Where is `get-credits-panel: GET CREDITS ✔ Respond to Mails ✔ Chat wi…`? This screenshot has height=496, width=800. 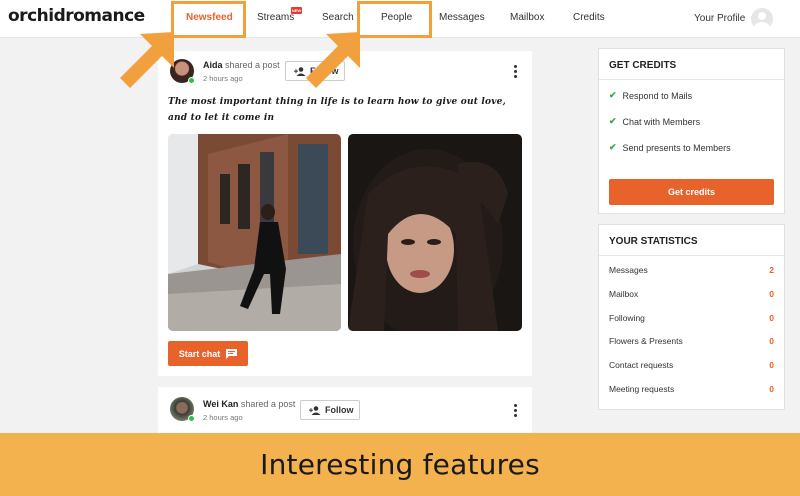
get-credits-panel: GET CREDITS ✔ Respond to Mails ✔ Chat wi… is located at coordinates (691, 131).